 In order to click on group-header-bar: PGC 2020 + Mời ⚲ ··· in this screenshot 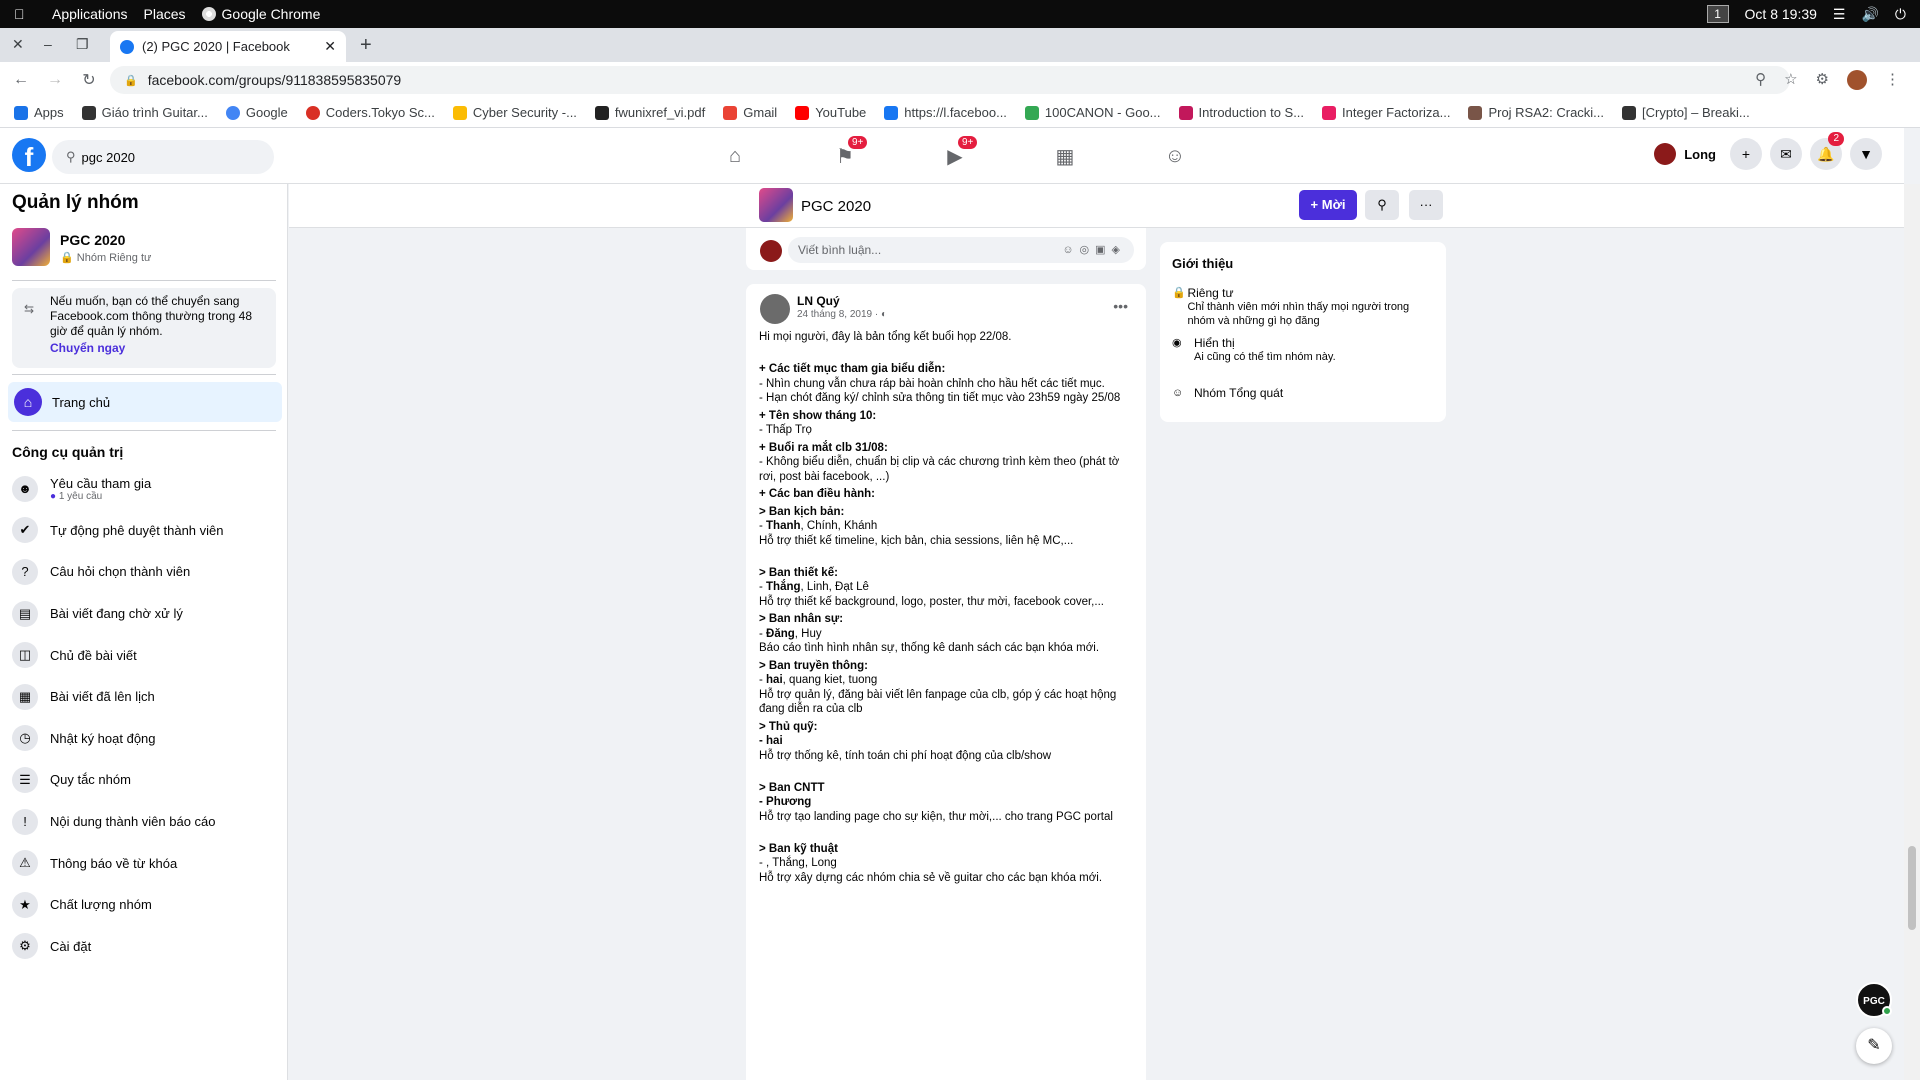, I will do `click(1096, 206)`.